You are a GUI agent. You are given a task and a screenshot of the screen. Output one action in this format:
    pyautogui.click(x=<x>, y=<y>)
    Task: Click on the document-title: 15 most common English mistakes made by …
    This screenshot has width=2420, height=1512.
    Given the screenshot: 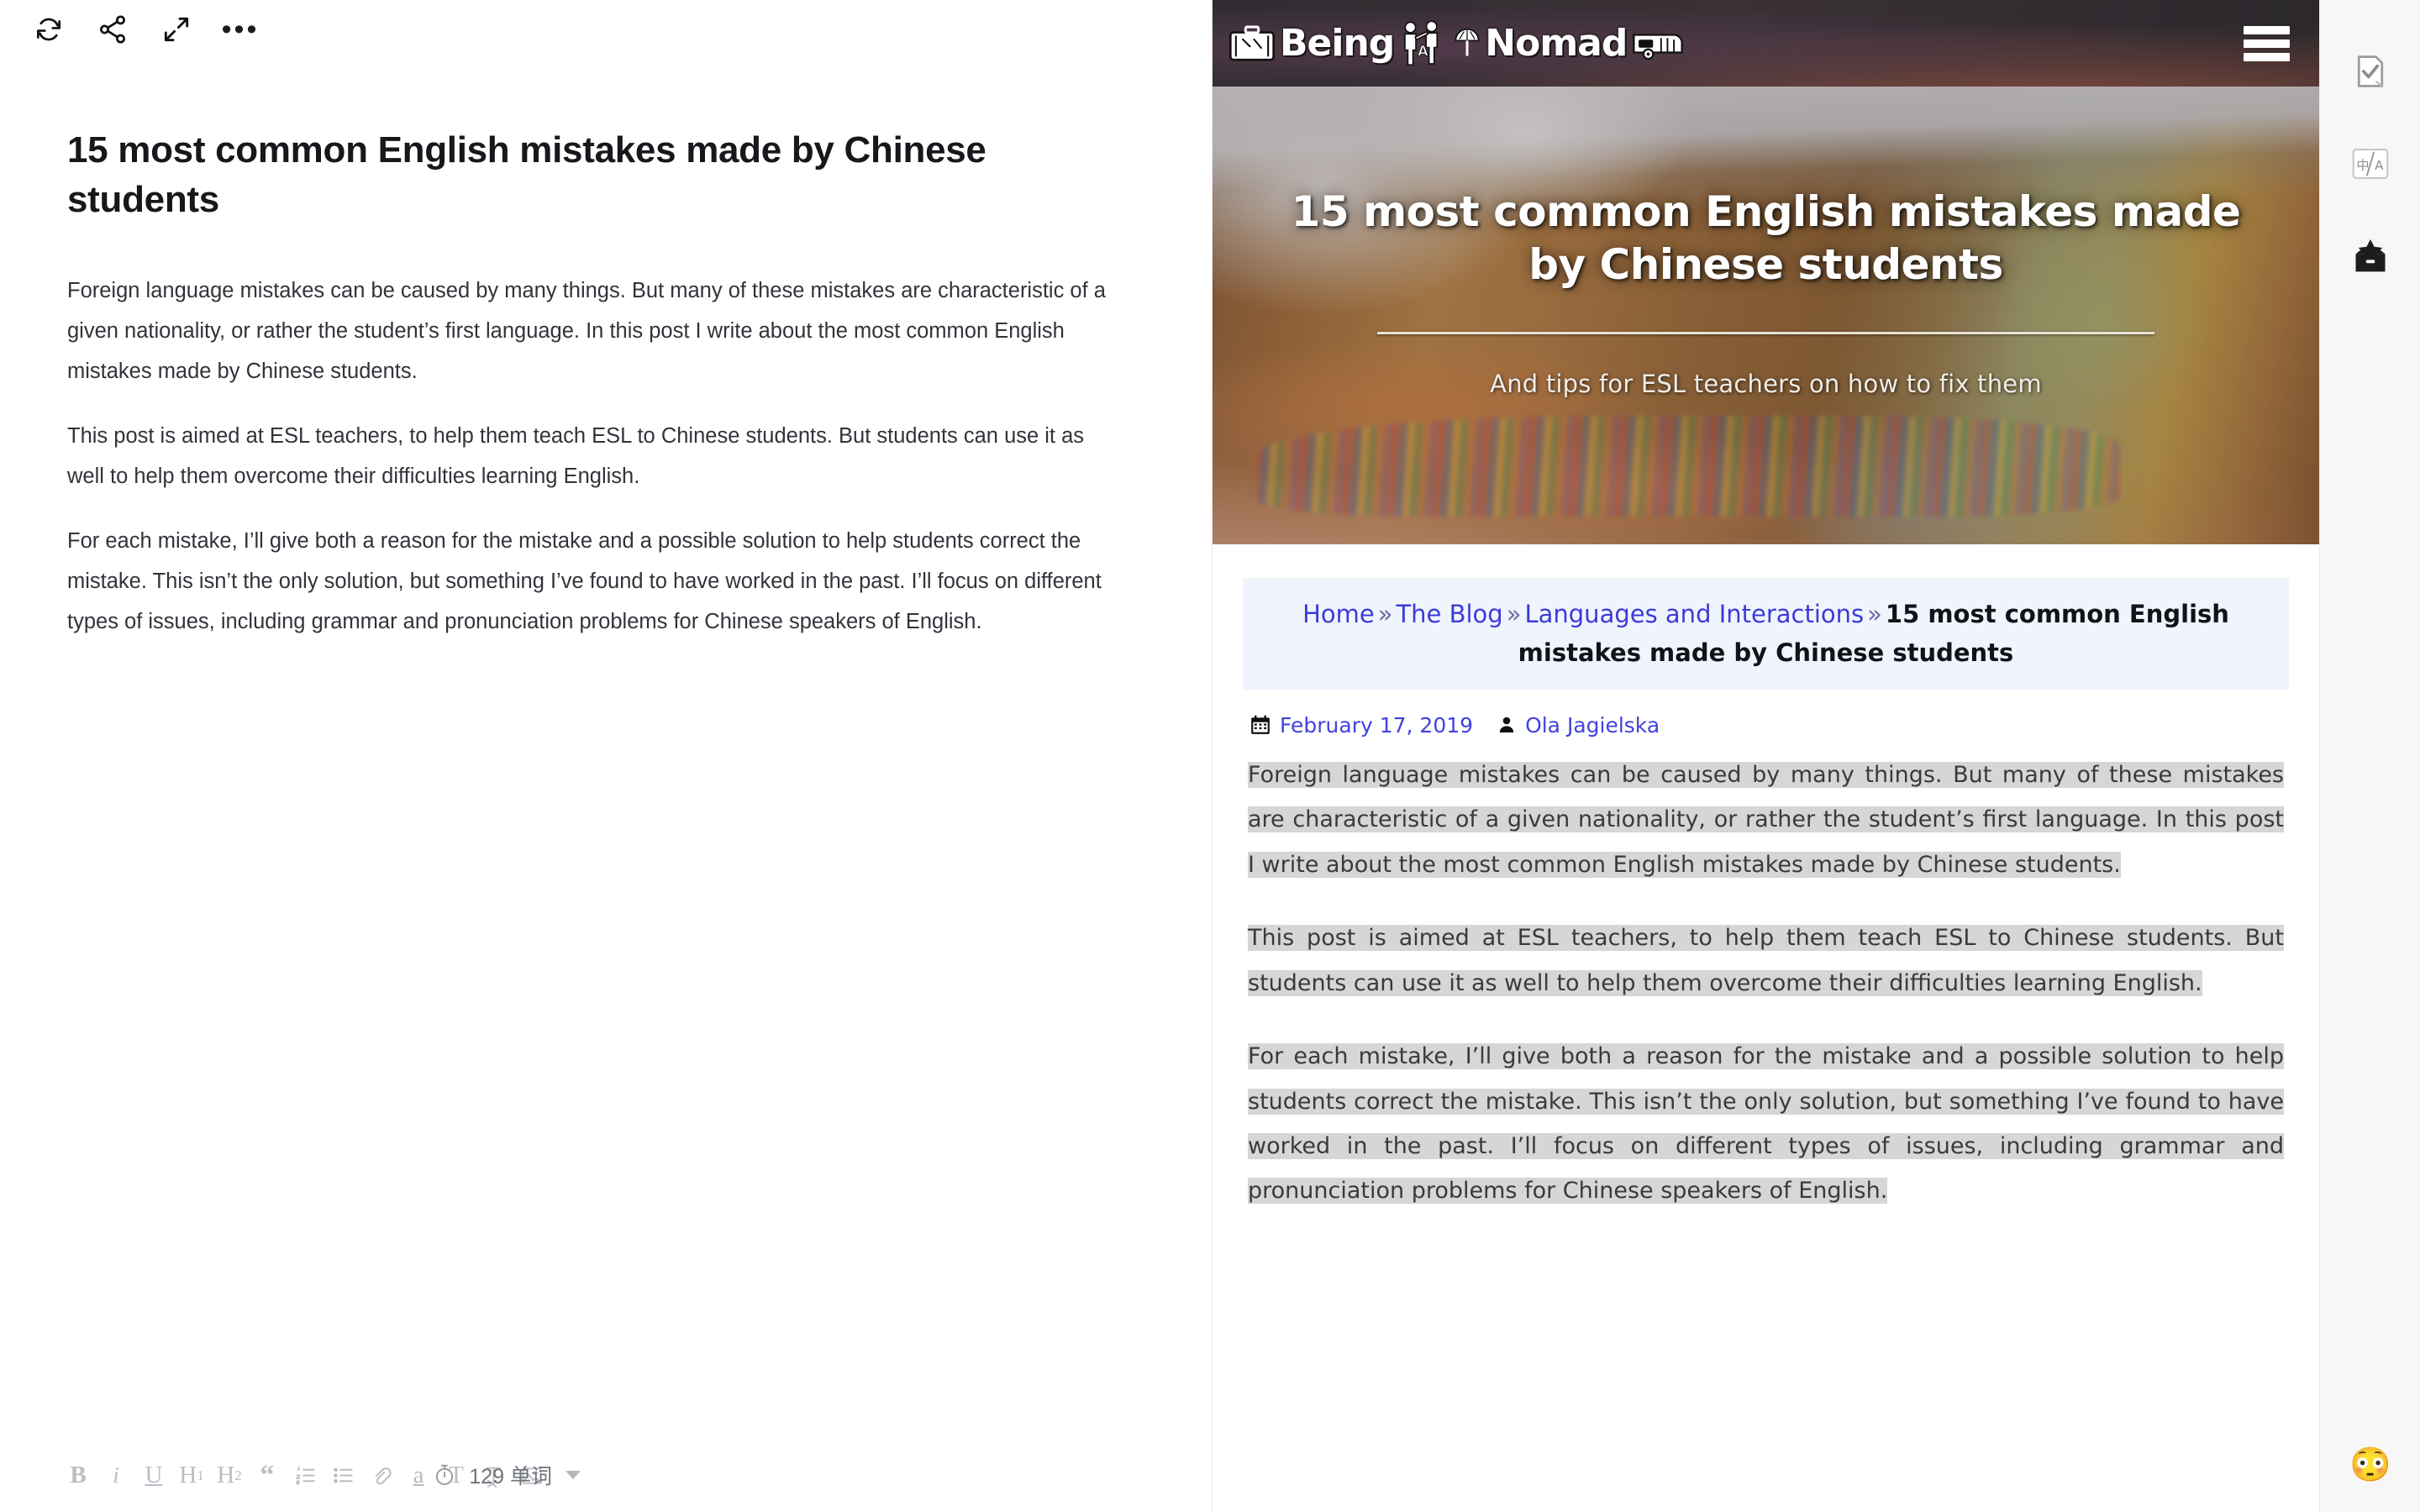 What is the action you would take?
    pyautogui.click(x=592, y=175)
    